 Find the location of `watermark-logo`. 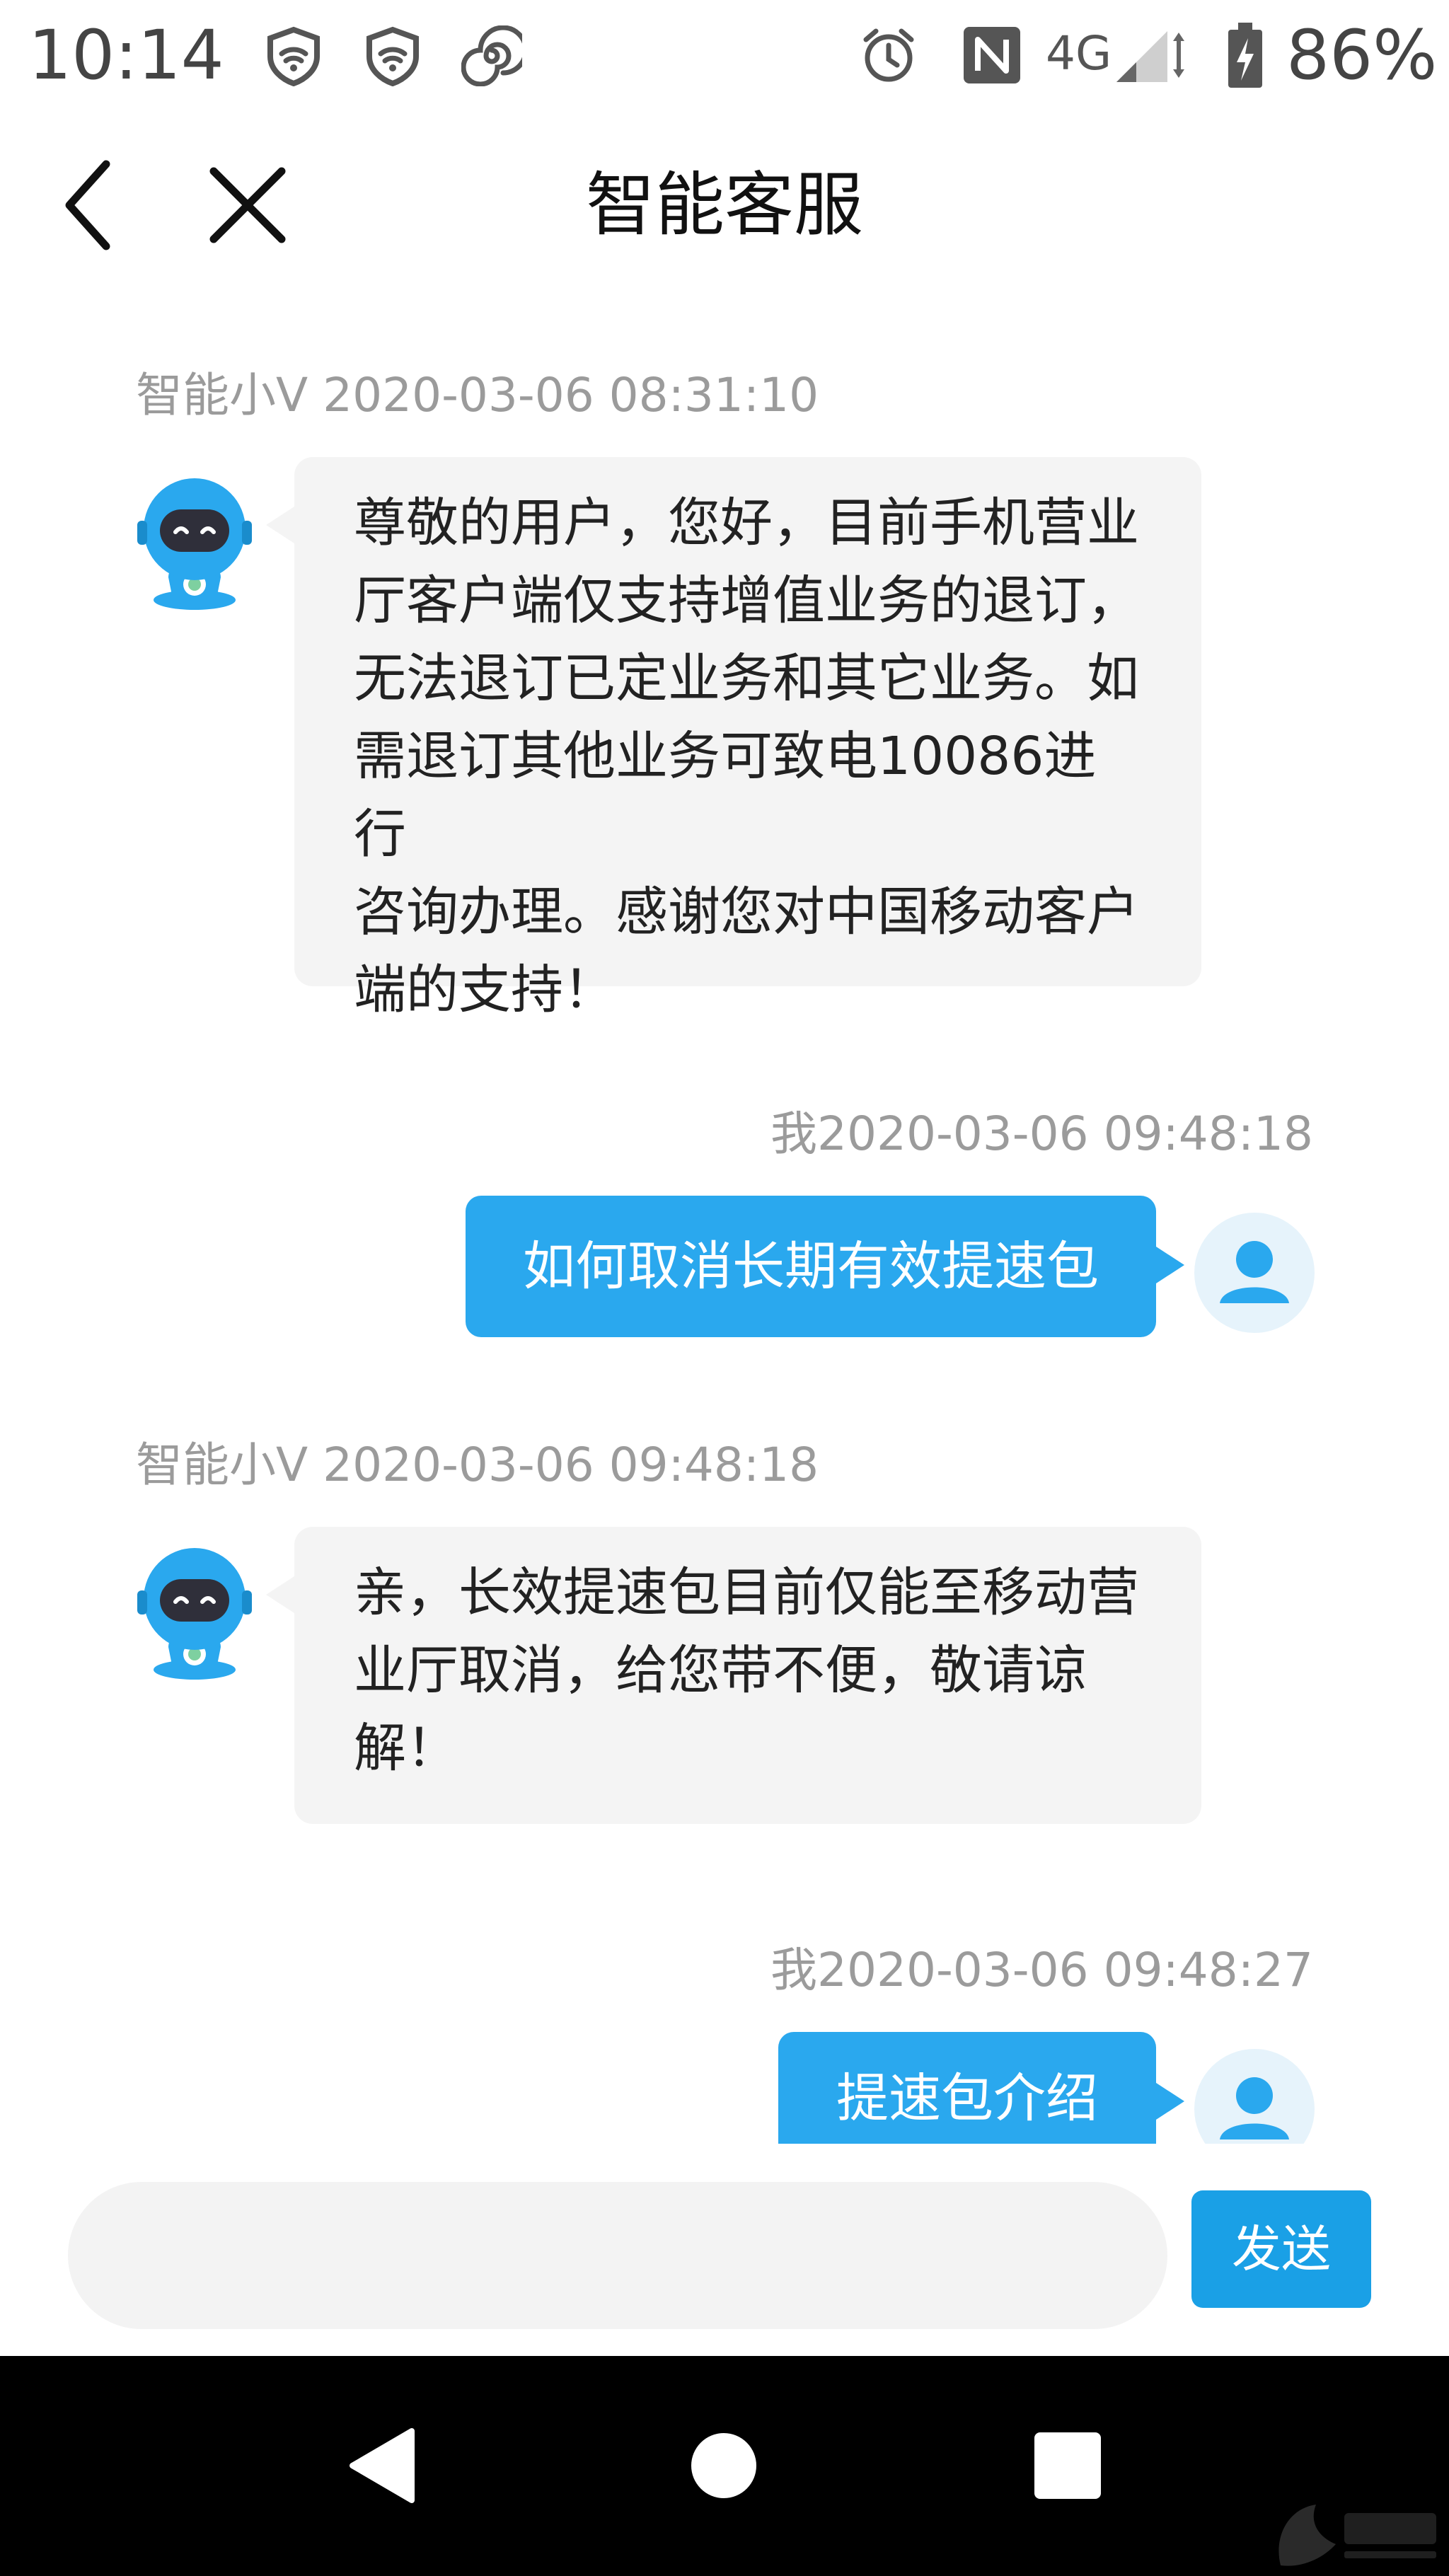

watermark-logo is located at coordinates (1357, 2535).